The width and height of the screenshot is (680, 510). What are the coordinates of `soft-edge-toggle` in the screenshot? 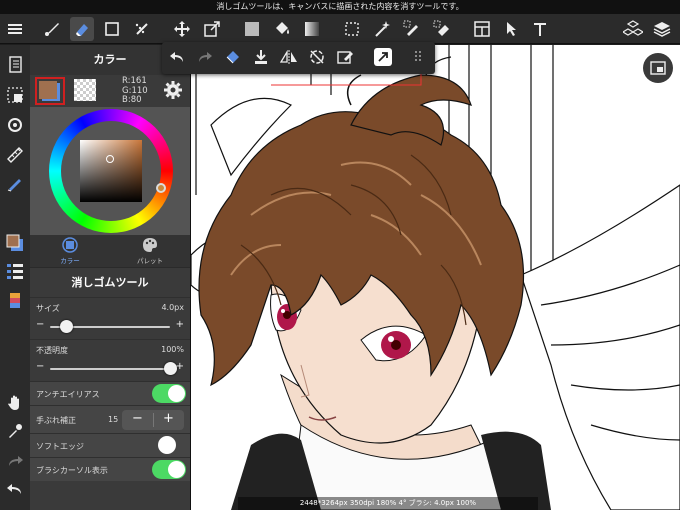 It's located at (167, 445).